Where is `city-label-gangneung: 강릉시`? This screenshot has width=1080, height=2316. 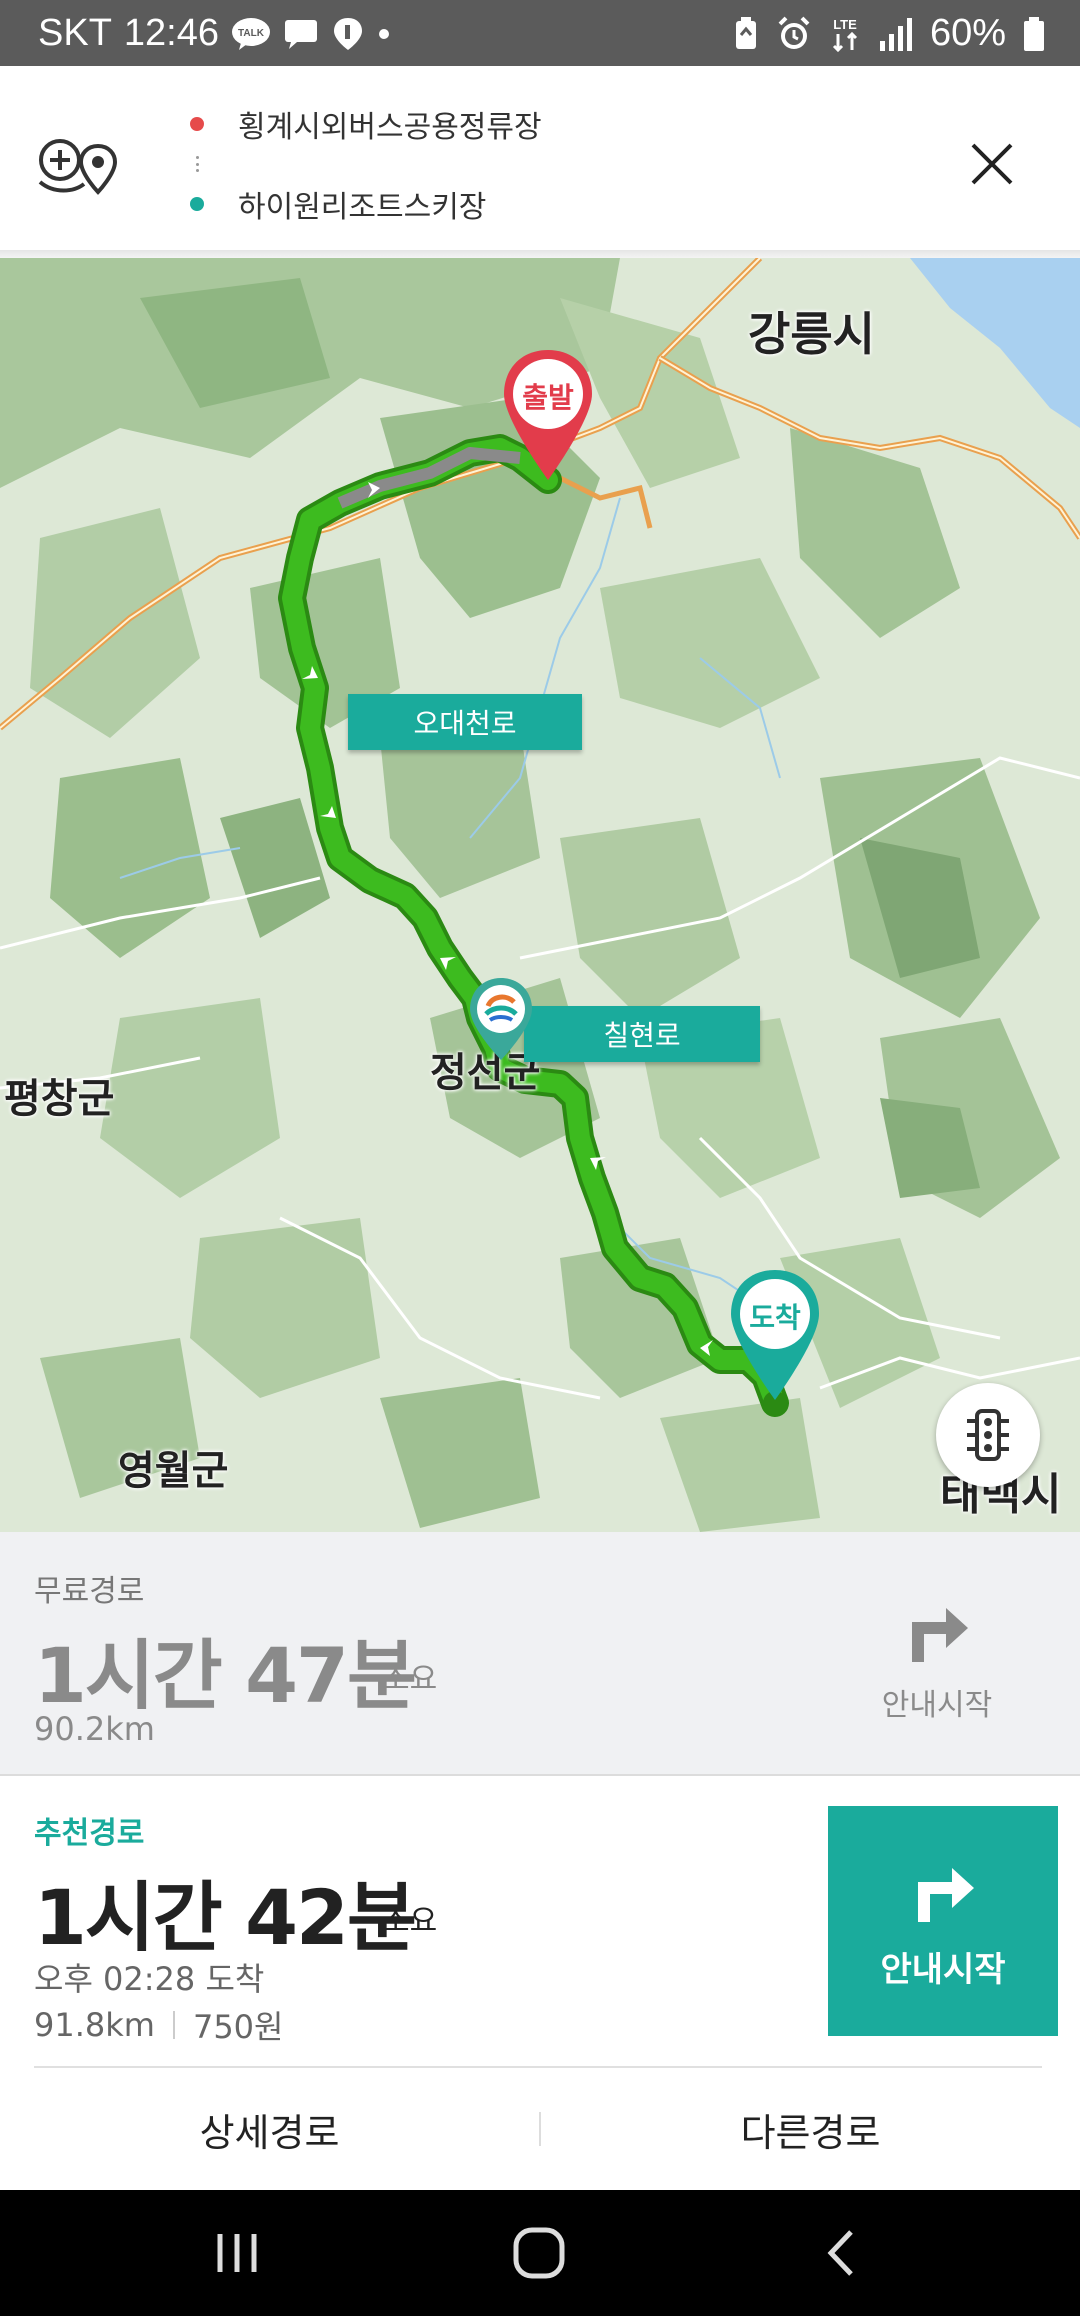 city-label-gangneung: 강릉시 is located at coordinates (811, 334).